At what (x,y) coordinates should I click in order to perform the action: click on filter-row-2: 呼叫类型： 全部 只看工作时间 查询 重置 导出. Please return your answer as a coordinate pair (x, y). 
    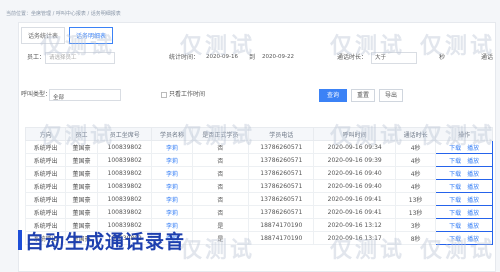
    Looking at the image, I should click on (257, 95).